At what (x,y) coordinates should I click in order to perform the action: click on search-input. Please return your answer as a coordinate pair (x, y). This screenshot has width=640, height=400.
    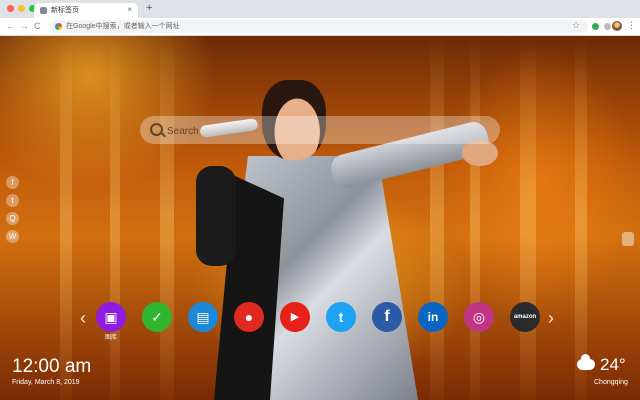
    Looking at the image, I should click on (327, 131).